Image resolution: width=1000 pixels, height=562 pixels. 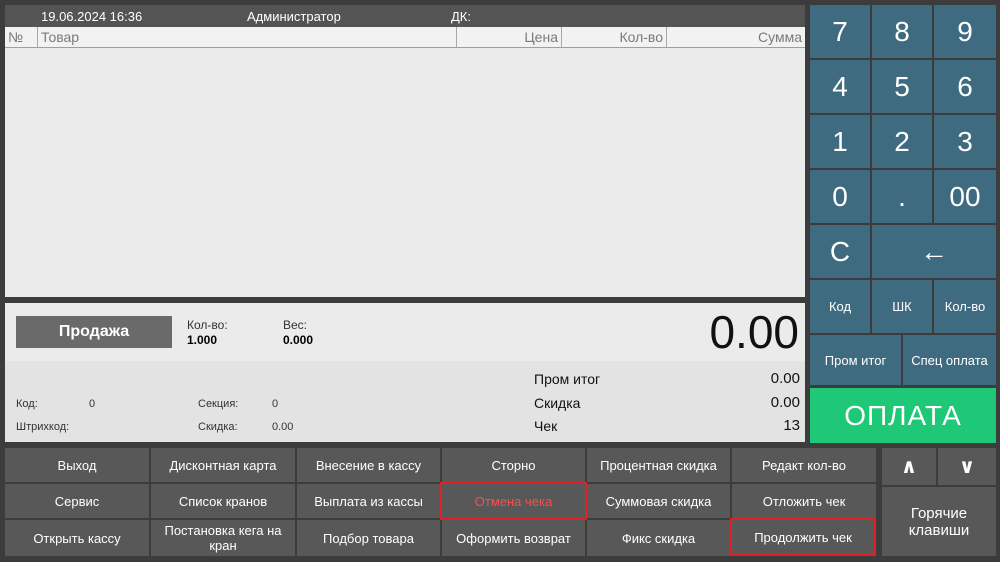 I want to click on fixed-discount-button: Фикс скидка, so click(x=658, y=538).